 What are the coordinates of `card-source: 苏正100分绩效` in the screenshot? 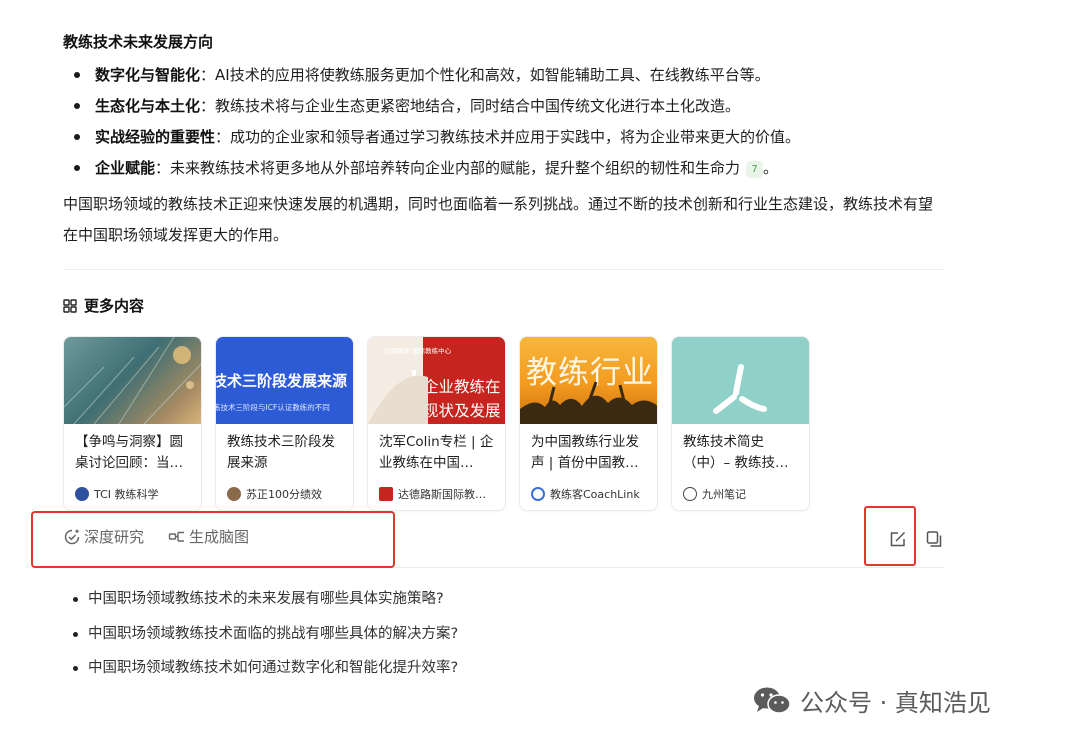 It's located at (284, 489).